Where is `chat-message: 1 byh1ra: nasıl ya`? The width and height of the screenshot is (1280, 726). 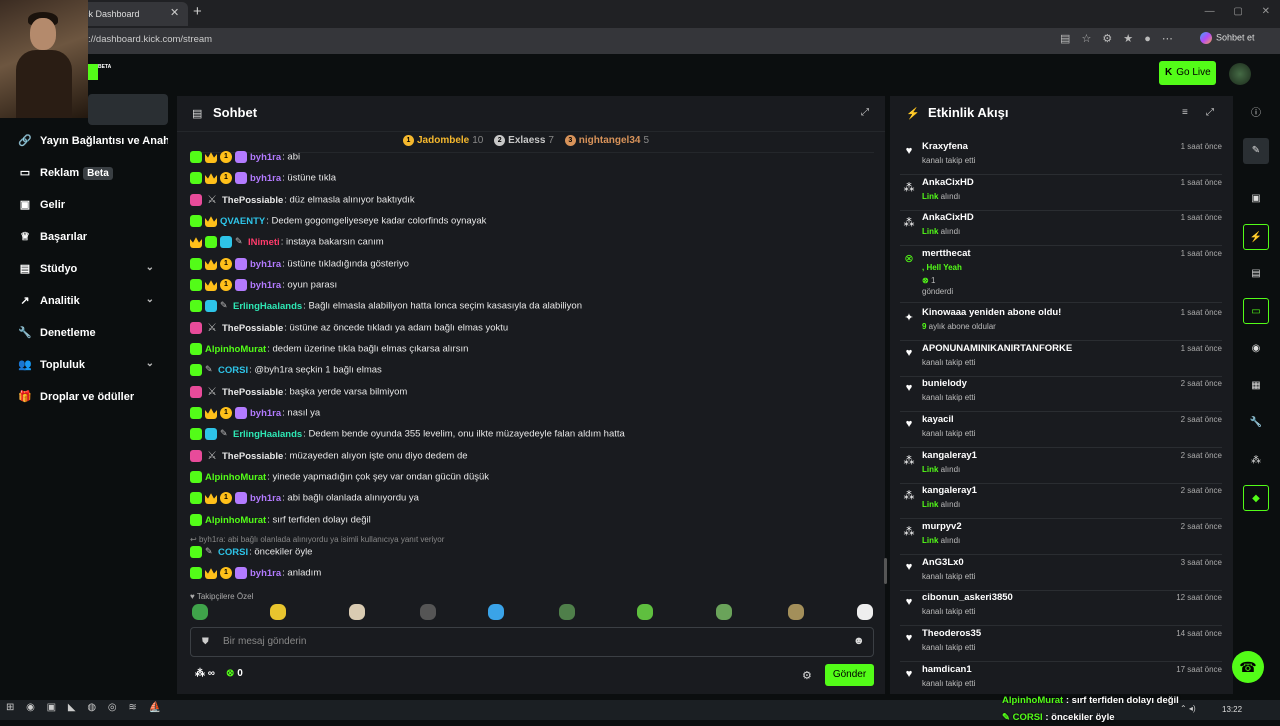
chat-message: 1 byh1ra: nasıl ya is located at coordinates (255, 415).